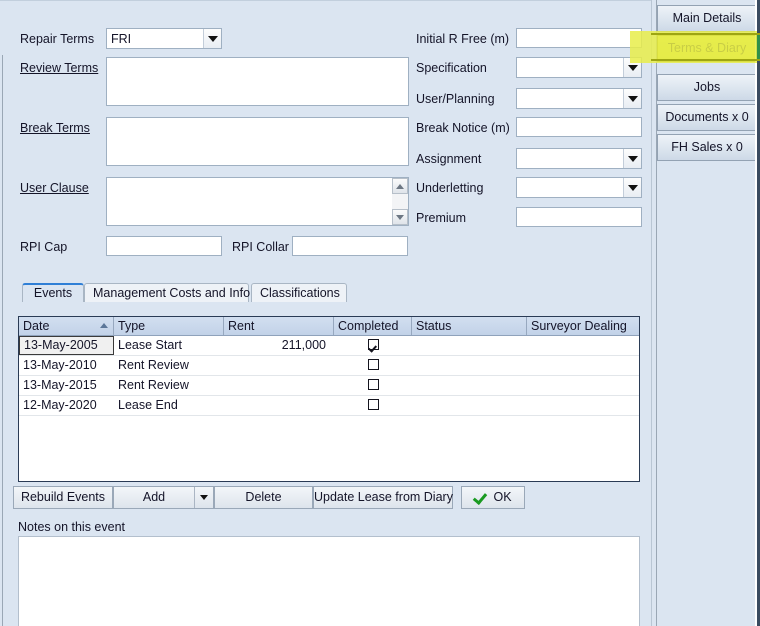 This screenshot has width=760, height=626. I want to click on break-notice-input, so click(579, 127).